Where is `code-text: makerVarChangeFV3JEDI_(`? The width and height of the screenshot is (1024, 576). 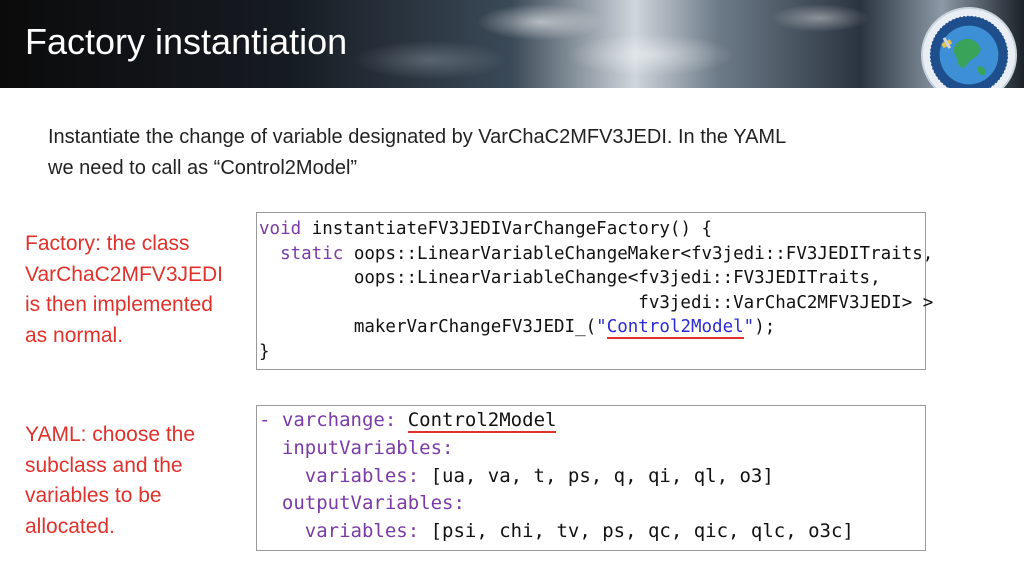
code-text: makerVarChangeFV3JEDI_( is located at coordinates (428, 327).